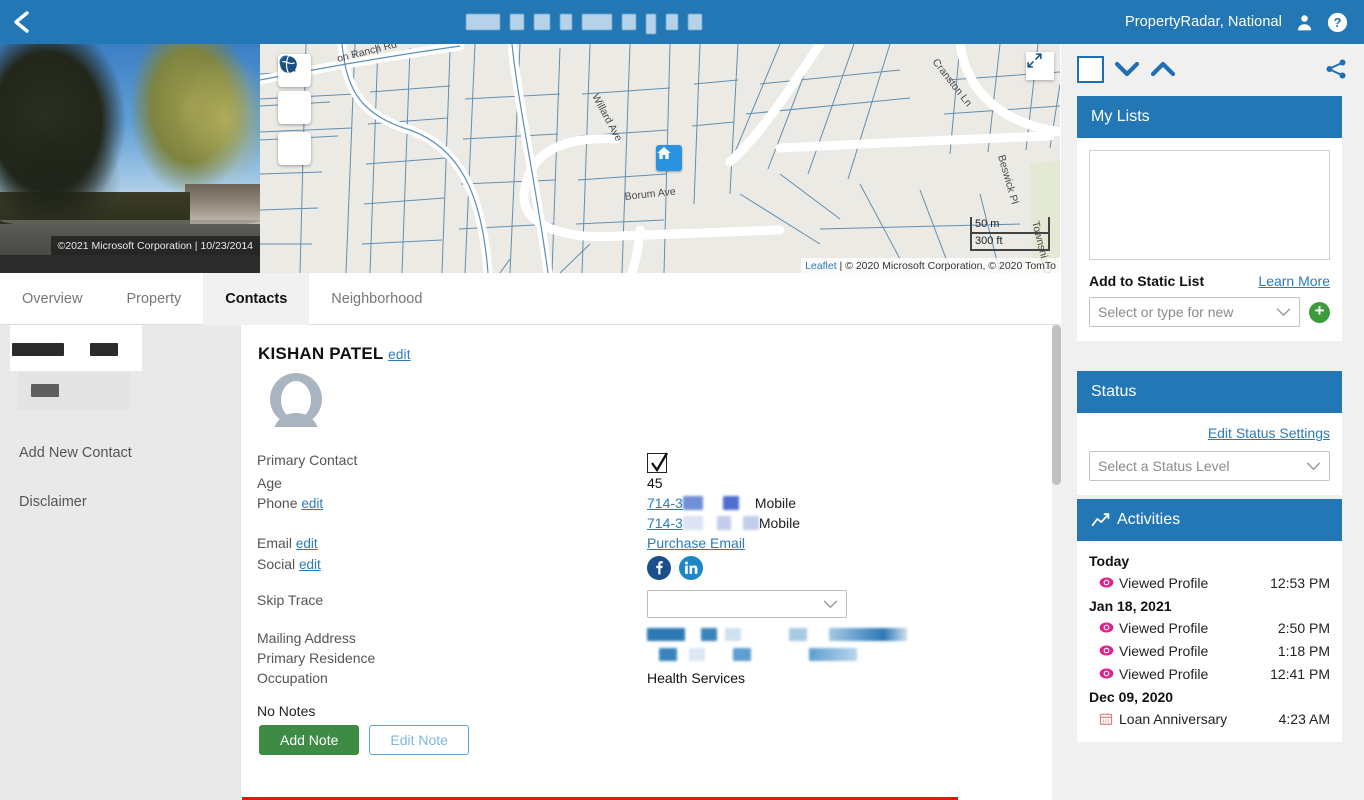  Describe the element at coordinates (730, 503) in the screenshot. I see `redacted-phone-1b` at that location.